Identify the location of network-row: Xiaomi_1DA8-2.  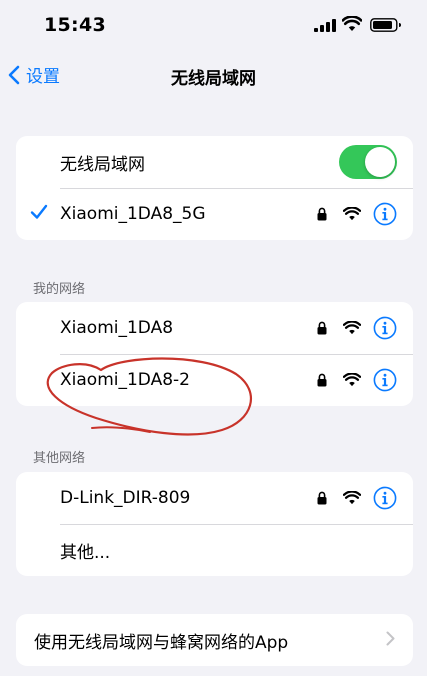
(214, 380).